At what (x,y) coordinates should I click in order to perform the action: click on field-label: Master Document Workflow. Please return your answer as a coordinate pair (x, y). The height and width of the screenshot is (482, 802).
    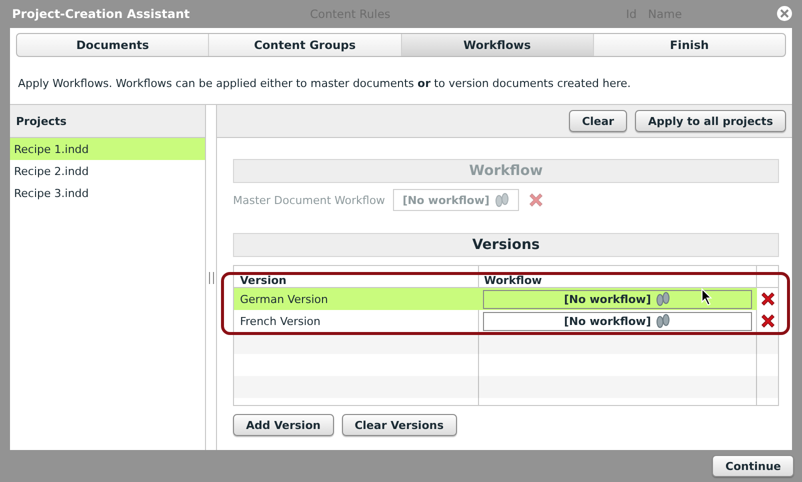
    Looking at the image, I should click on (309, 200).